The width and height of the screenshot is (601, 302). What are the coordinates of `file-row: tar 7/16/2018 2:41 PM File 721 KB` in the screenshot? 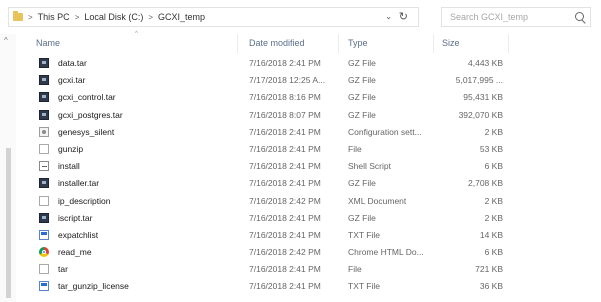 It's located at (311, 269).